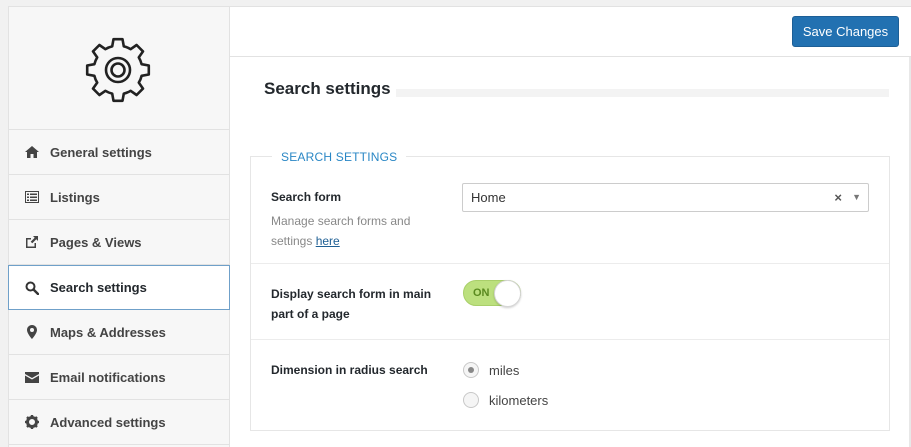 This screenshot has height=447, width=911. What do you see at coordinates (856, 197) in the screenshot?
I see `chevron-down-icon: ▼` at bounding box center [856, 197].